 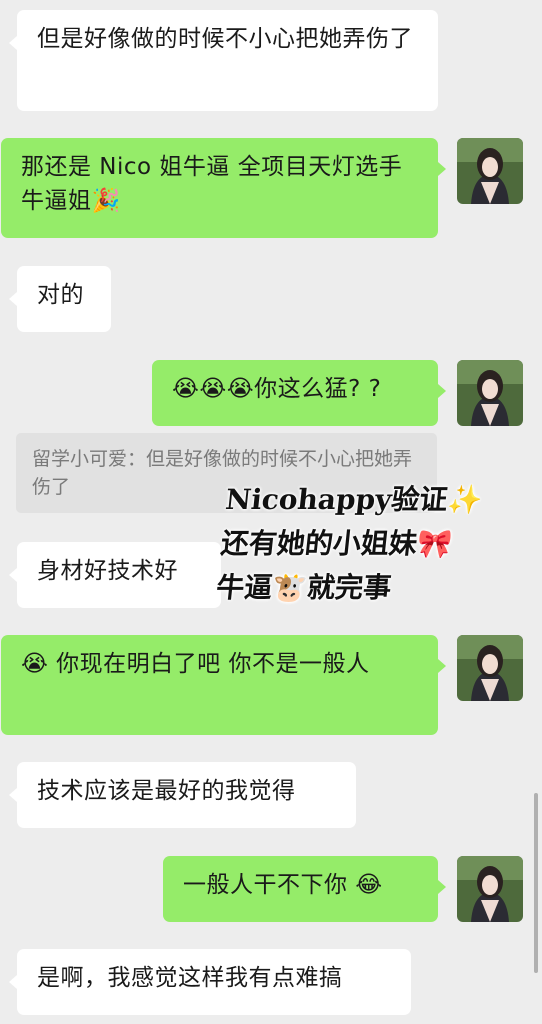 I want to click on message-text: 是啊，我感觉这样我有点难搞, so click(x=190, y=978).